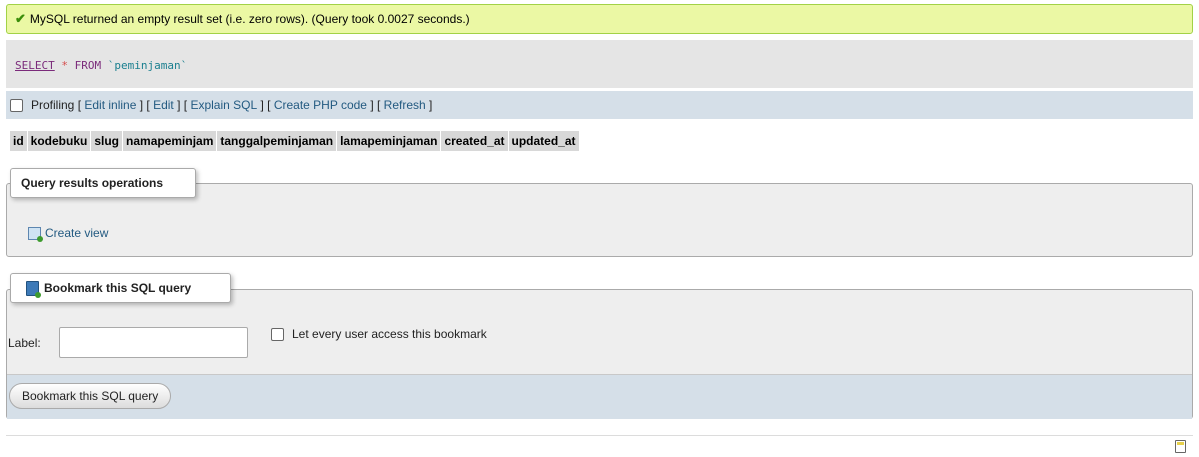  Describe the element at coordinates (599, 435) in the screenshot. I see `divider` at that location.